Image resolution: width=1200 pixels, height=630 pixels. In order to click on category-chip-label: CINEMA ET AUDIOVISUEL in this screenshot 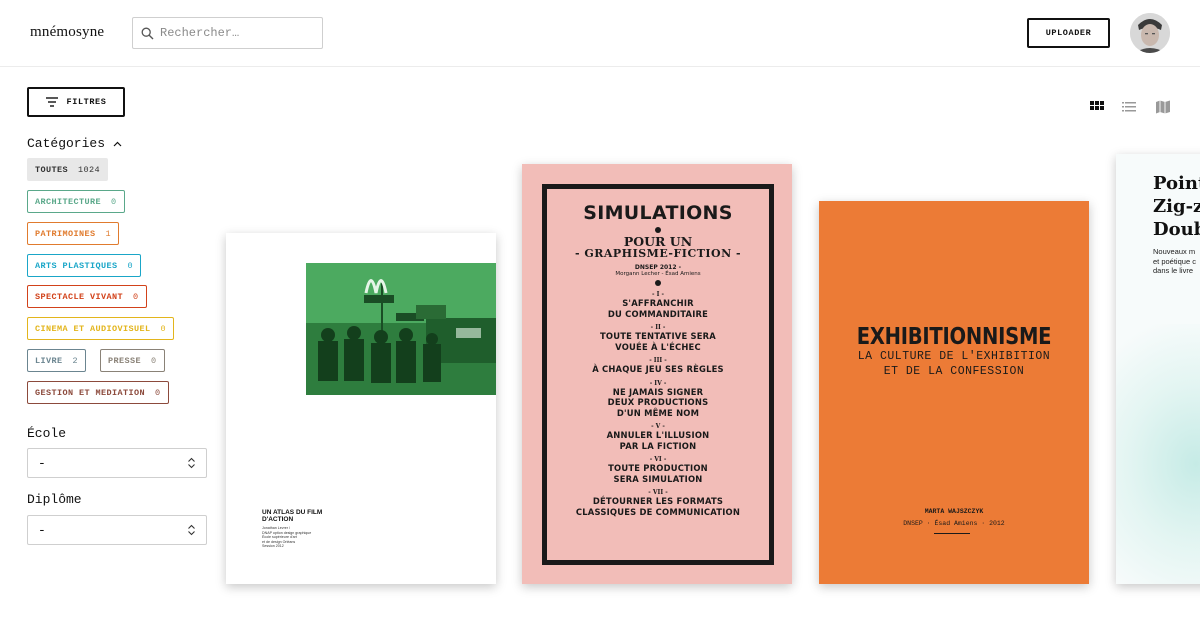, I will do `click(93, 328)`.